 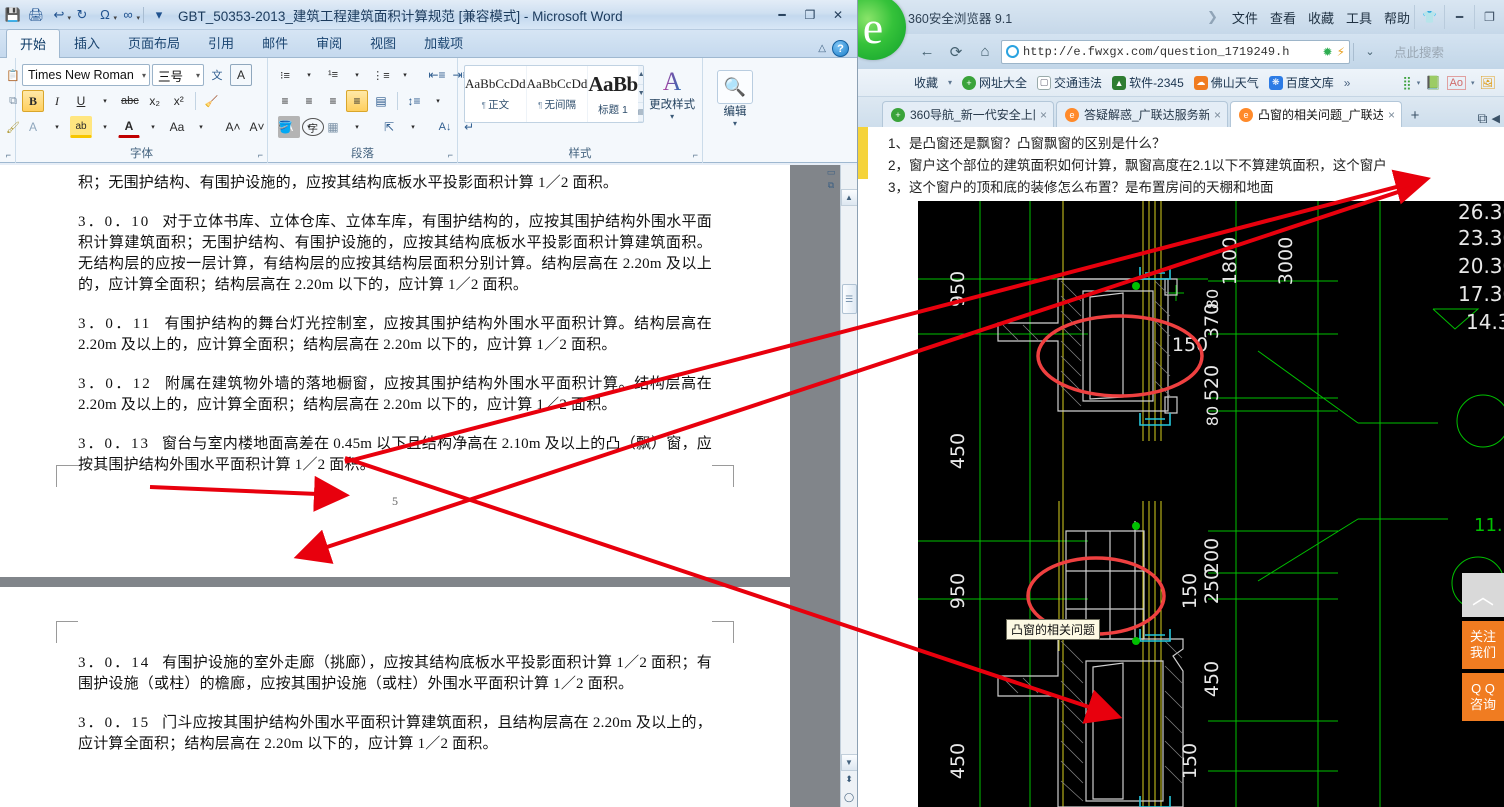 What do you see at coordinates (695, 155) in the screenshot?
I see `styles-dialog-launcher: ⌐` at bounding box center [695, 155].